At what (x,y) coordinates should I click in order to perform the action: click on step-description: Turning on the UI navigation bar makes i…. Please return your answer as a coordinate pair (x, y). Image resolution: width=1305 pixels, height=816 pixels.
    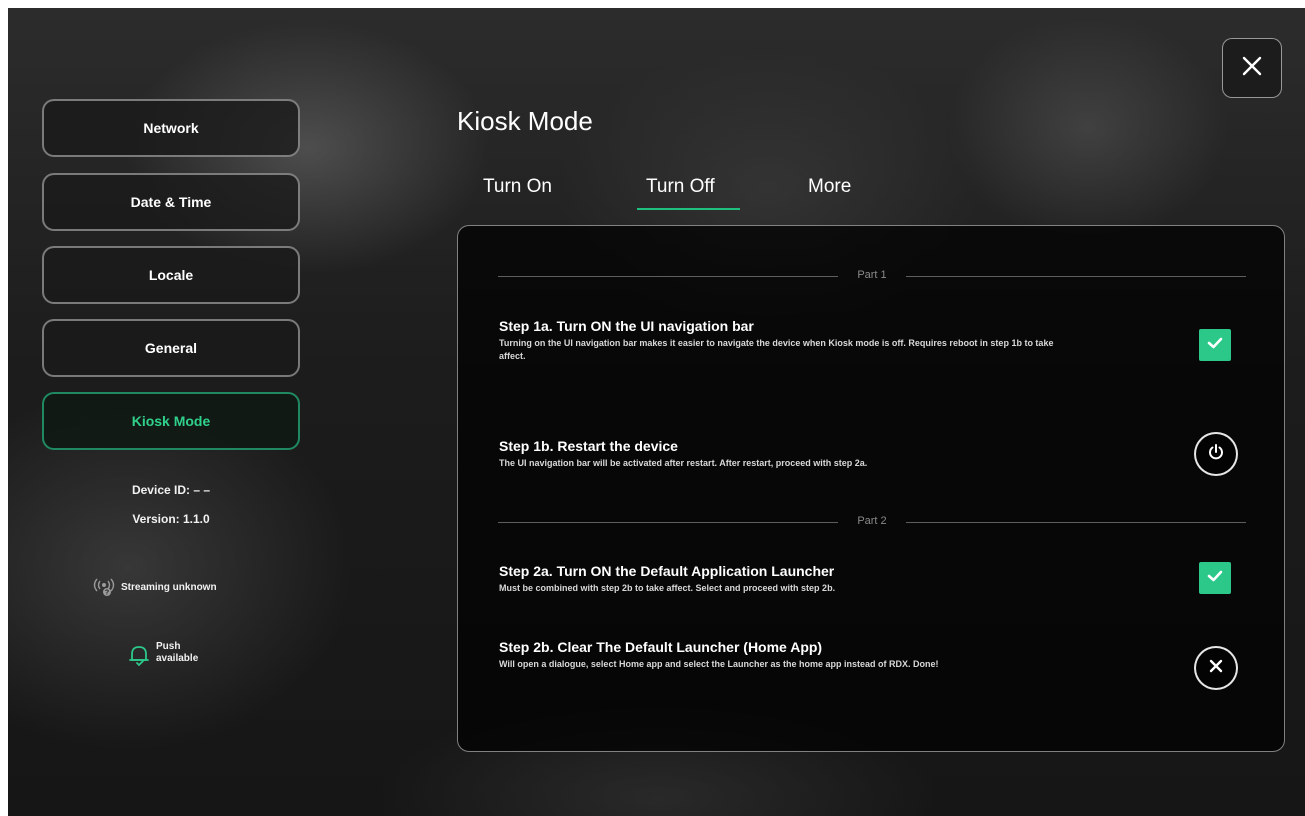
    Looking at the image, I should click on (776, 349).